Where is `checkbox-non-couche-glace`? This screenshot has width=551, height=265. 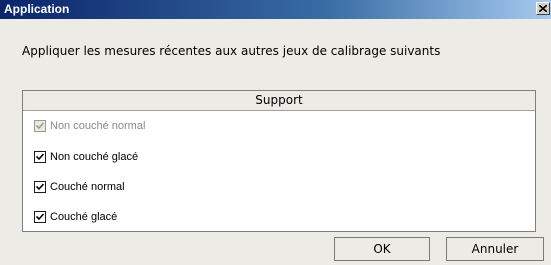
checkbox-non-couche-glace is located at coordinates (40, 157).